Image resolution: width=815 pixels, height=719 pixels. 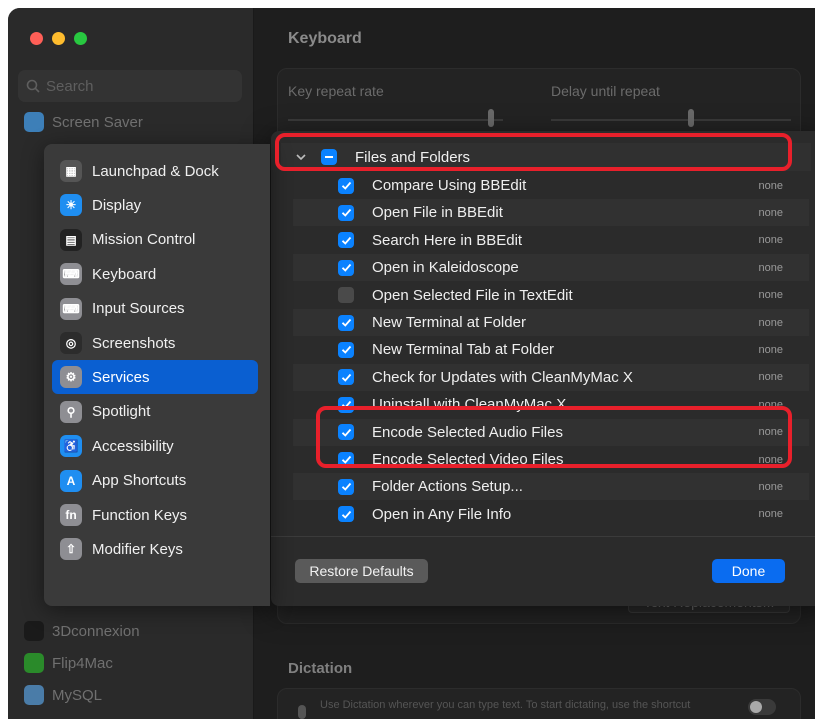 I want to click on service-label: Open in Any File Info, so click(x=442, y=514).